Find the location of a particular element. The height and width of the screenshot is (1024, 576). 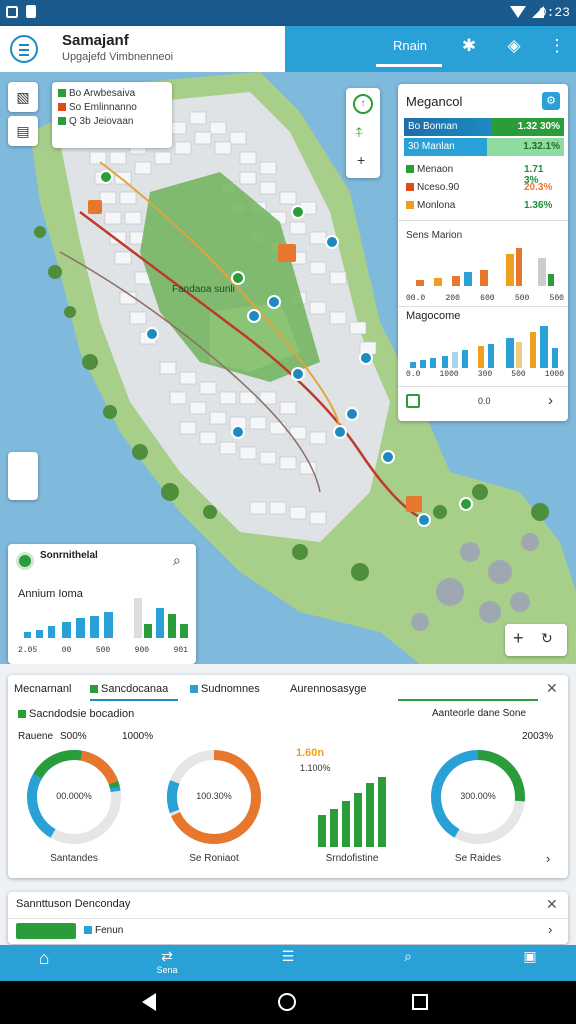

tab-main: Rnain is located at coordinates (410, 45).